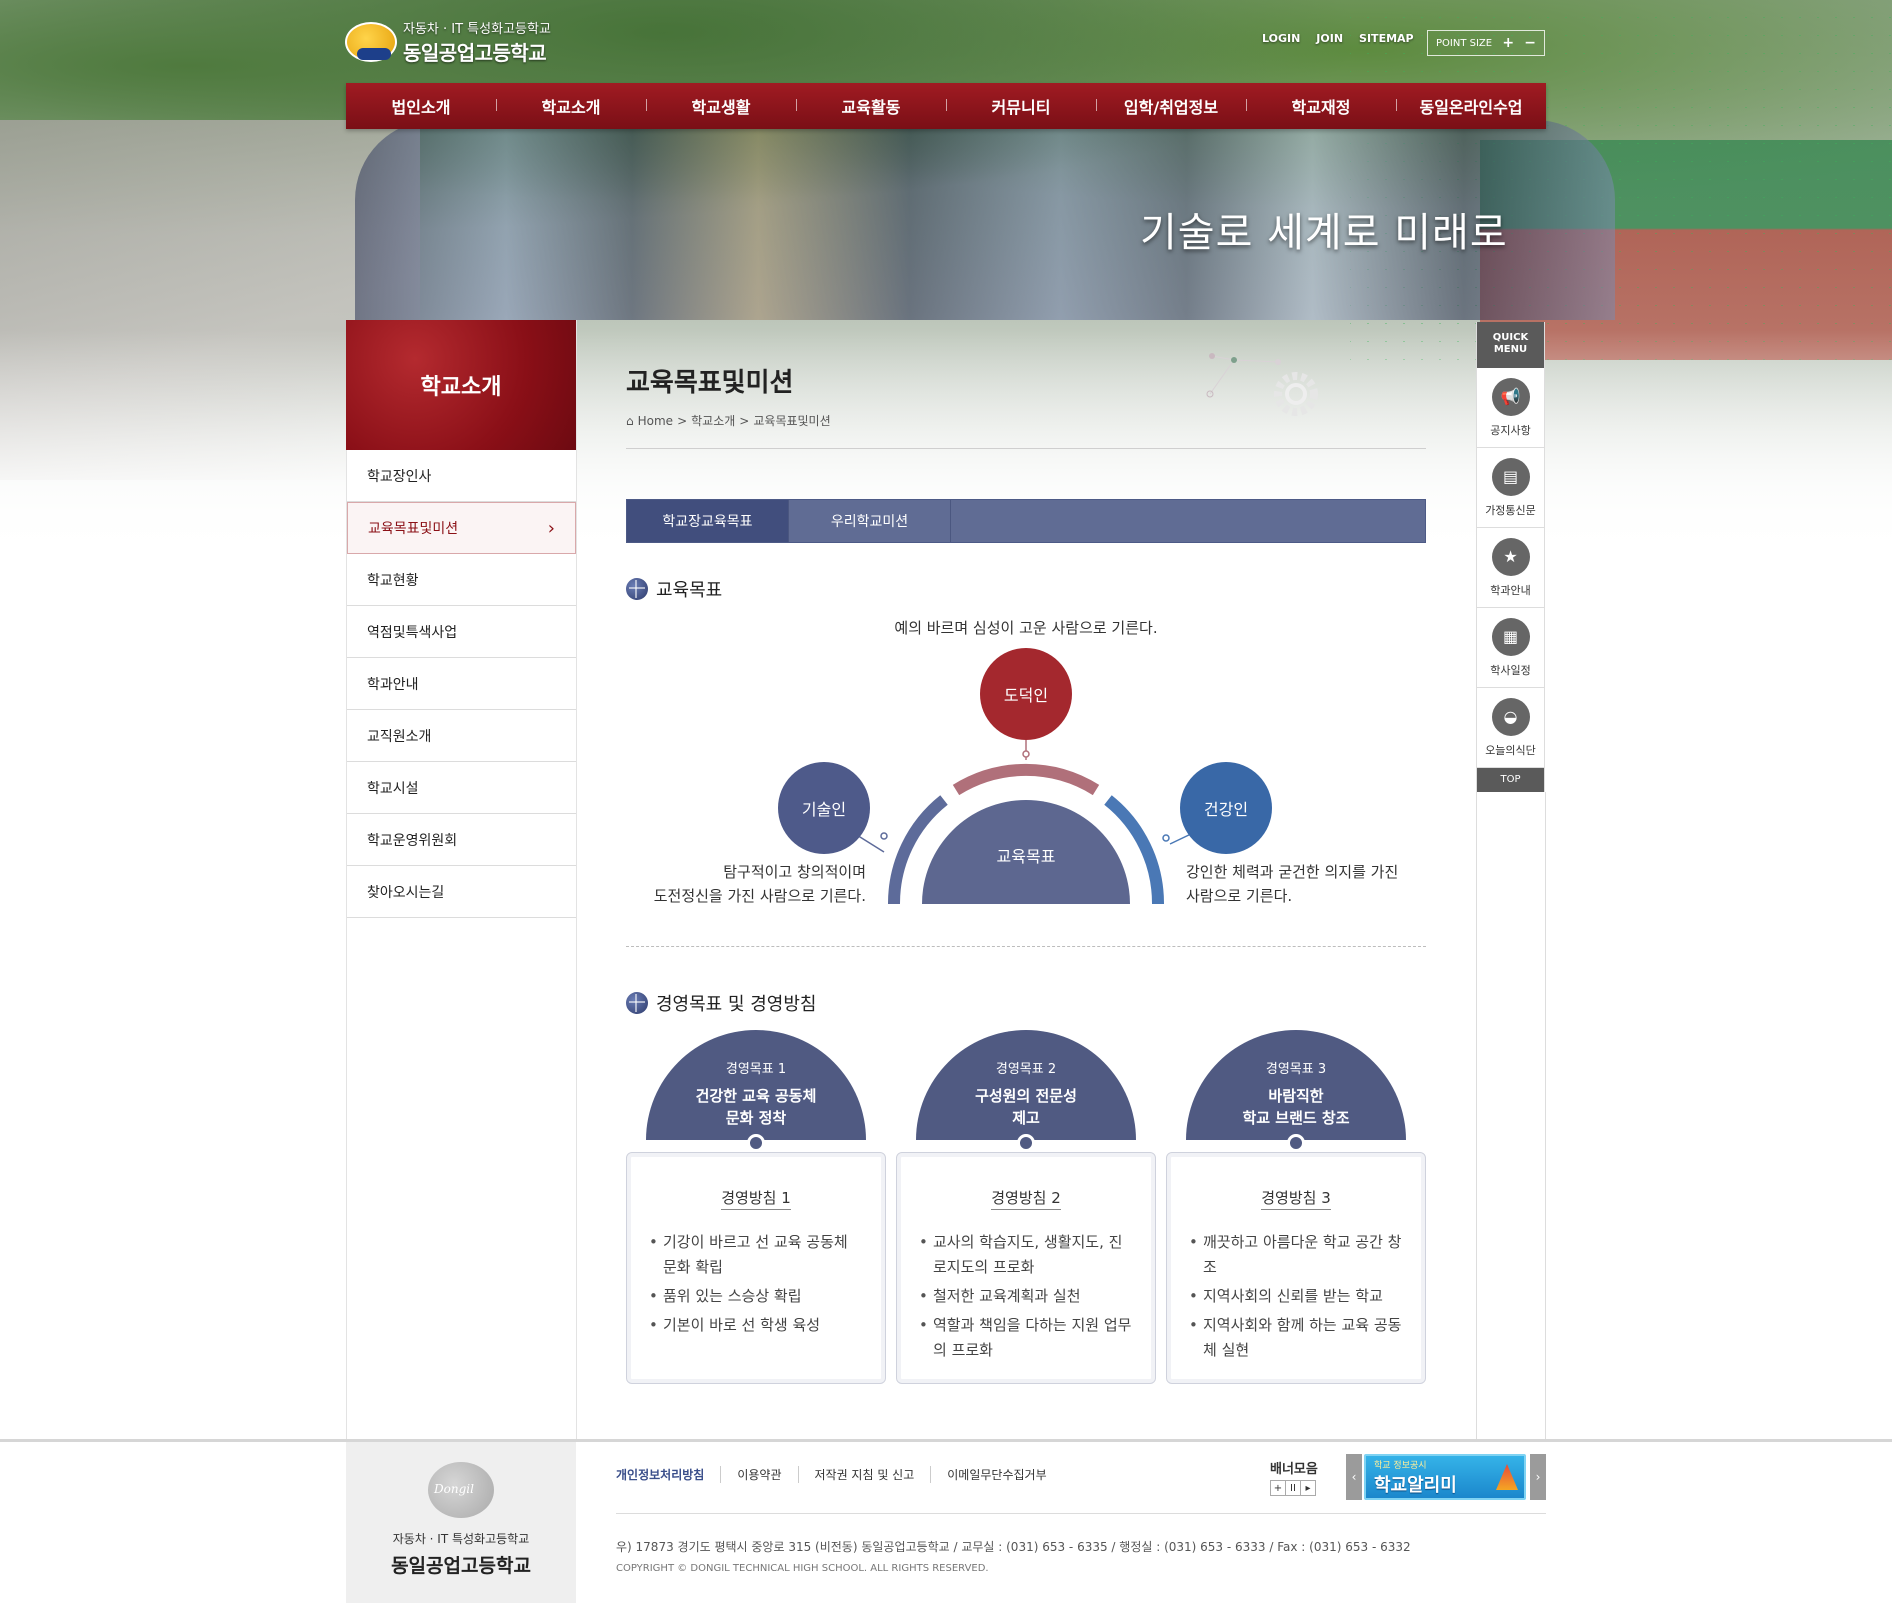 The height and width of the screenshot is (1603, 1892). Describe the element at coordinates (721, 106) in the screenshot. I see `gnb-item-school-life: 학교생활` at that location.